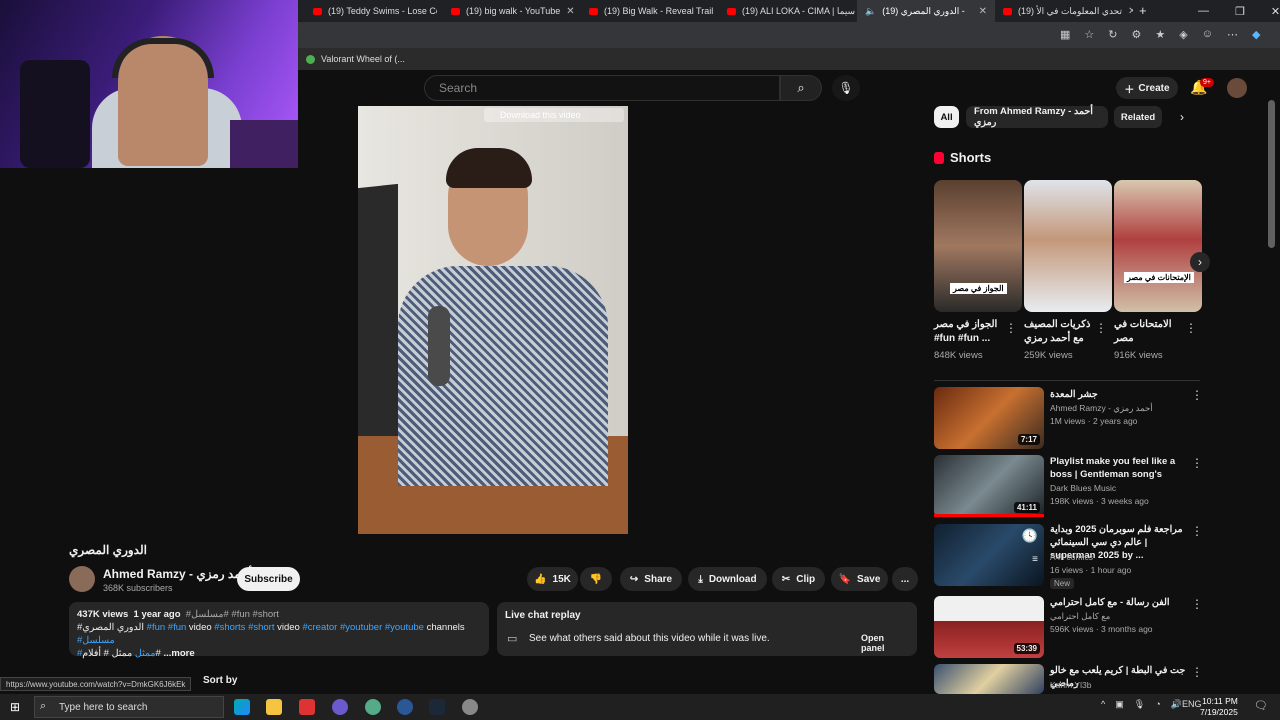 The image size is (1280, 720). What do you see at coordinates (1138, 117) in the screenshot?
I see `chip-related: Related` at bounding box center [1138, 117].